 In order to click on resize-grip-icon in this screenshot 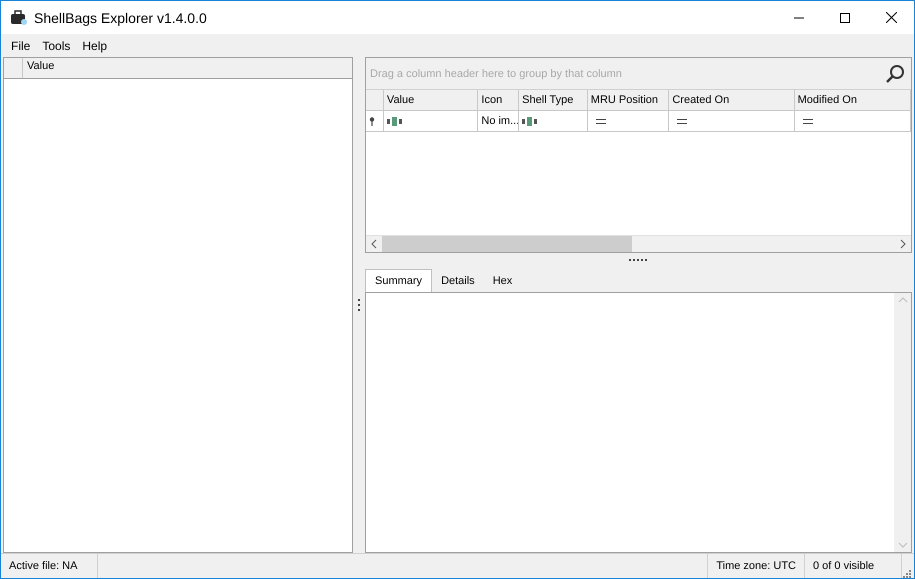, I will do `click(906, 573)`.